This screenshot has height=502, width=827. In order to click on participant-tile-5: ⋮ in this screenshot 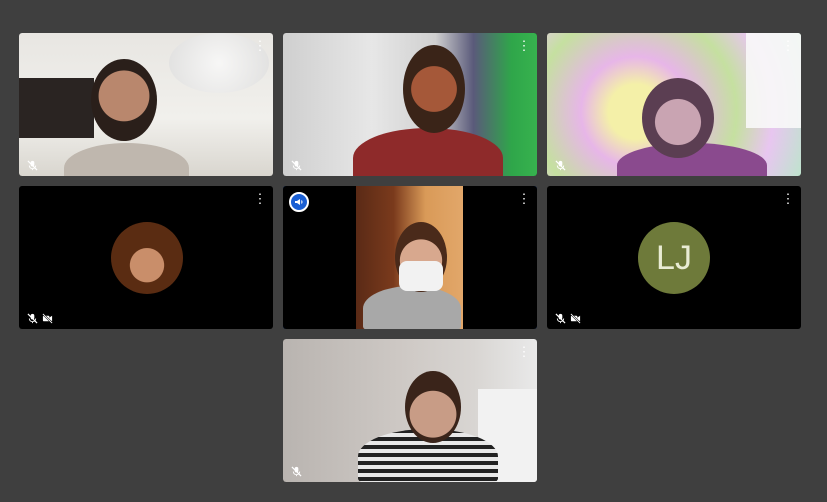, I will do `click(410, 257)`.